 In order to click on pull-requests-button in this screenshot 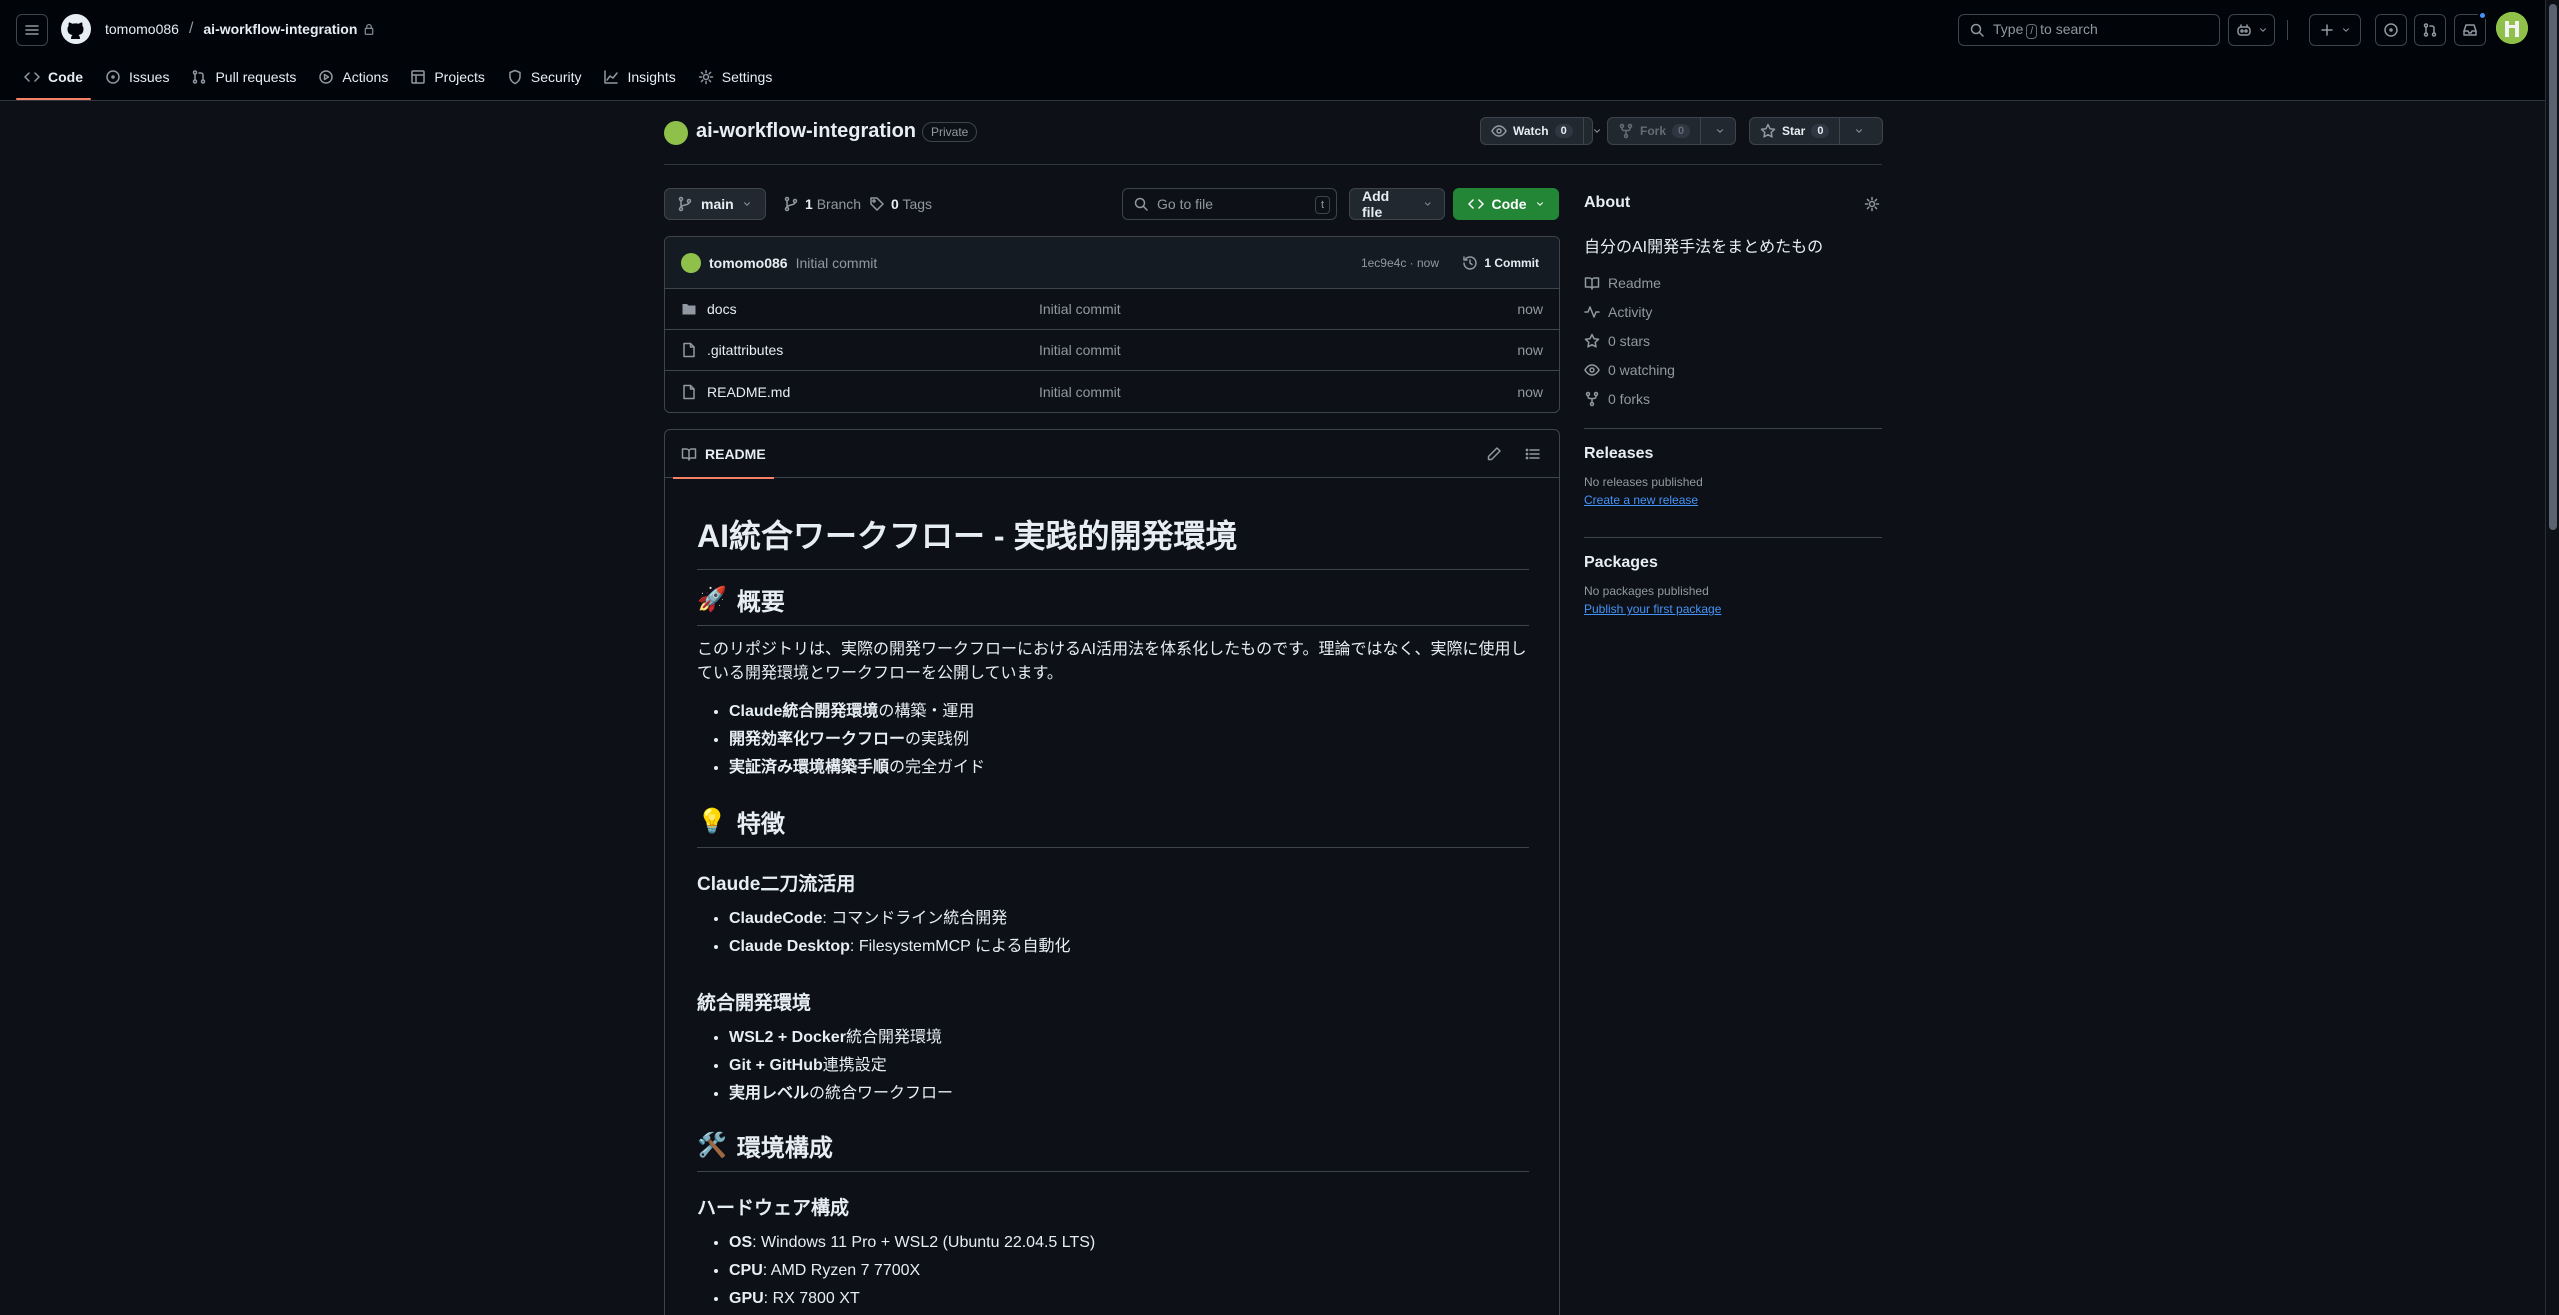, I will do `click(2430, 30)`.